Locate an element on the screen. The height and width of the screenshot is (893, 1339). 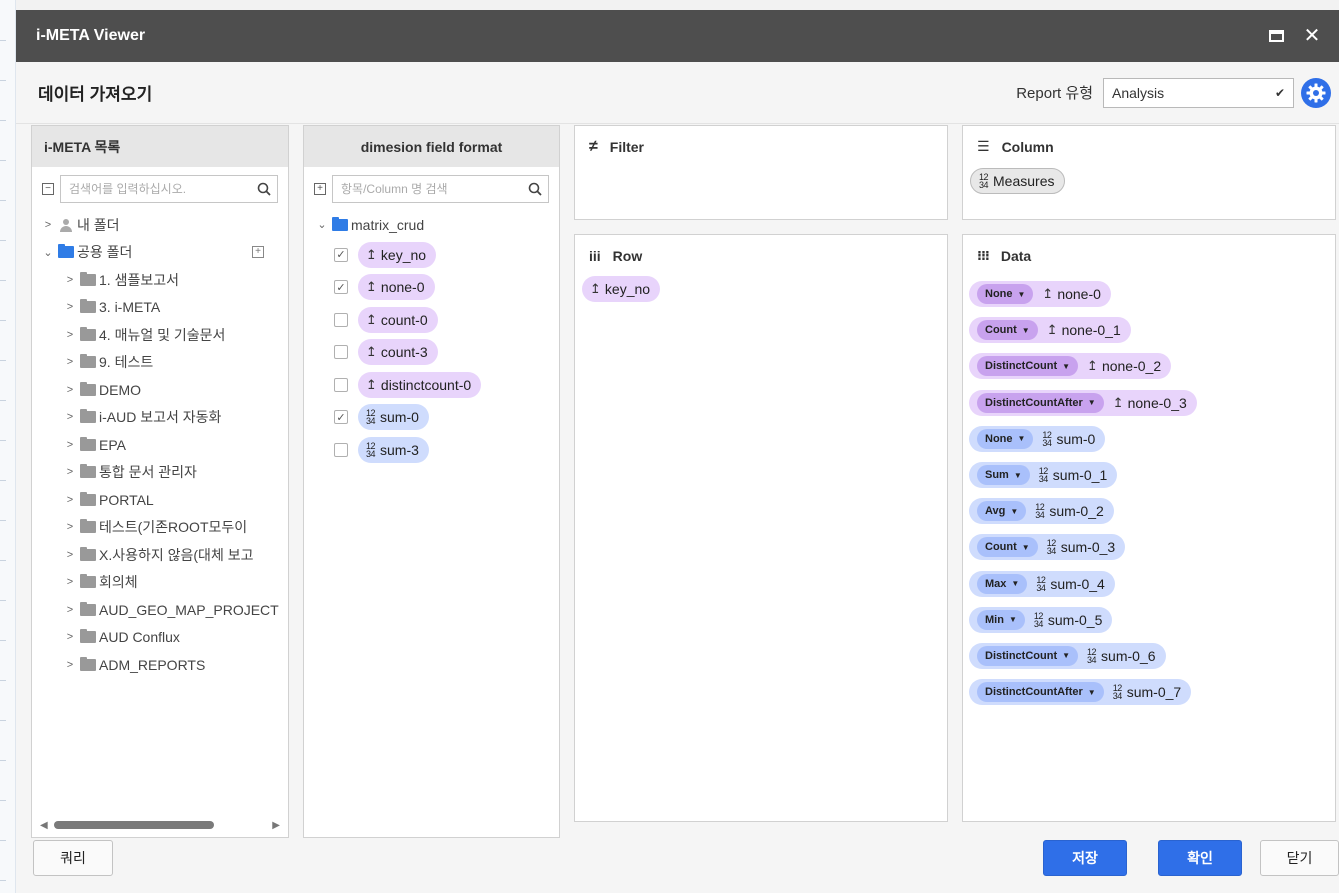
meta-search-input is located at coordinates (162, 189).